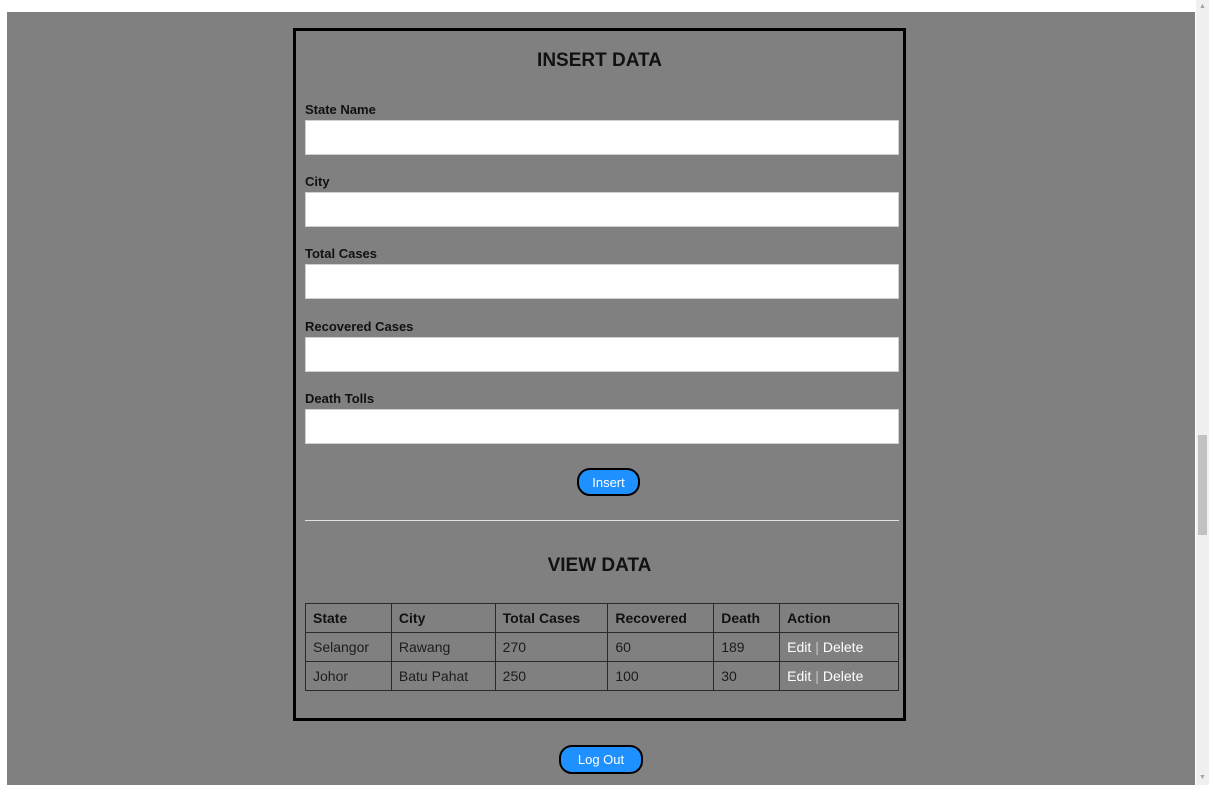 Image resolution: width=1209 pixels, height=785 pixels. Describe the element at coordinates (661, 618) in the screenshot. I see `column-header-recovered: Recovered` at that location.